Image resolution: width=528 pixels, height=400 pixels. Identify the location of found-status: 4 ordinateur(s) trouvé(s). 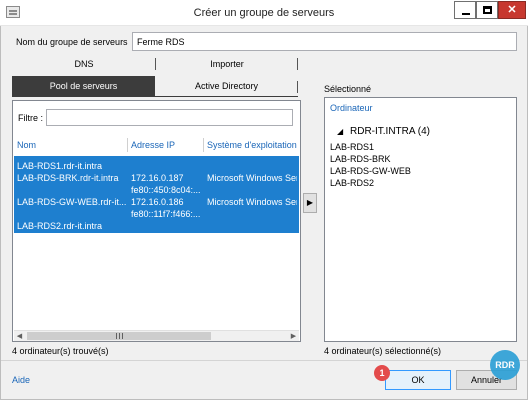
(60, 351).